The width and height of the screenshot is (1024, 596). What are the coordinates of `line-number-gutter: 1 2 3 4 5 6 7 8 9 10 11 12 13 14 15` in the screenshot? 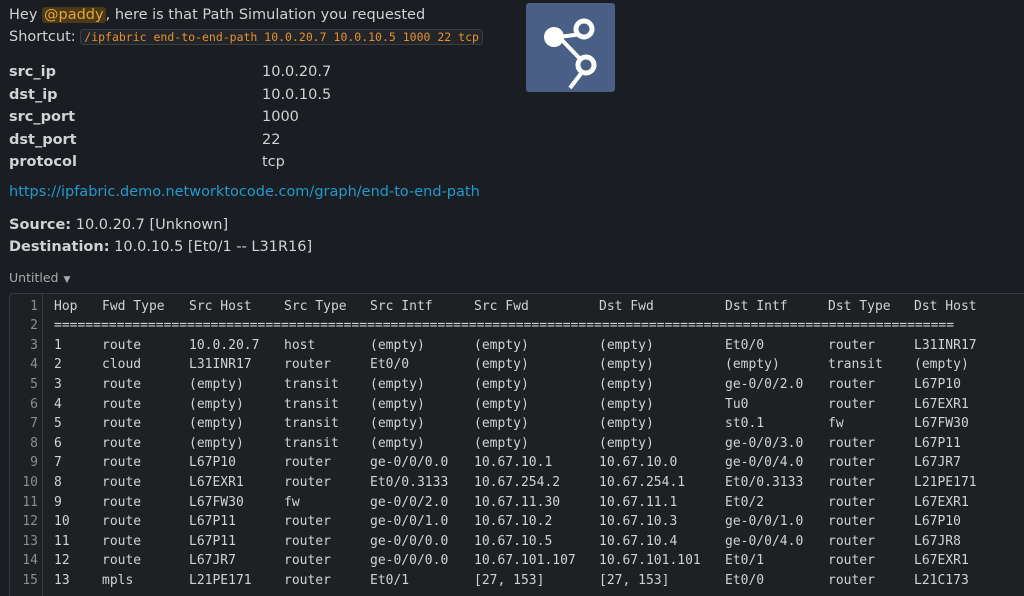 It's located at (26, 445).